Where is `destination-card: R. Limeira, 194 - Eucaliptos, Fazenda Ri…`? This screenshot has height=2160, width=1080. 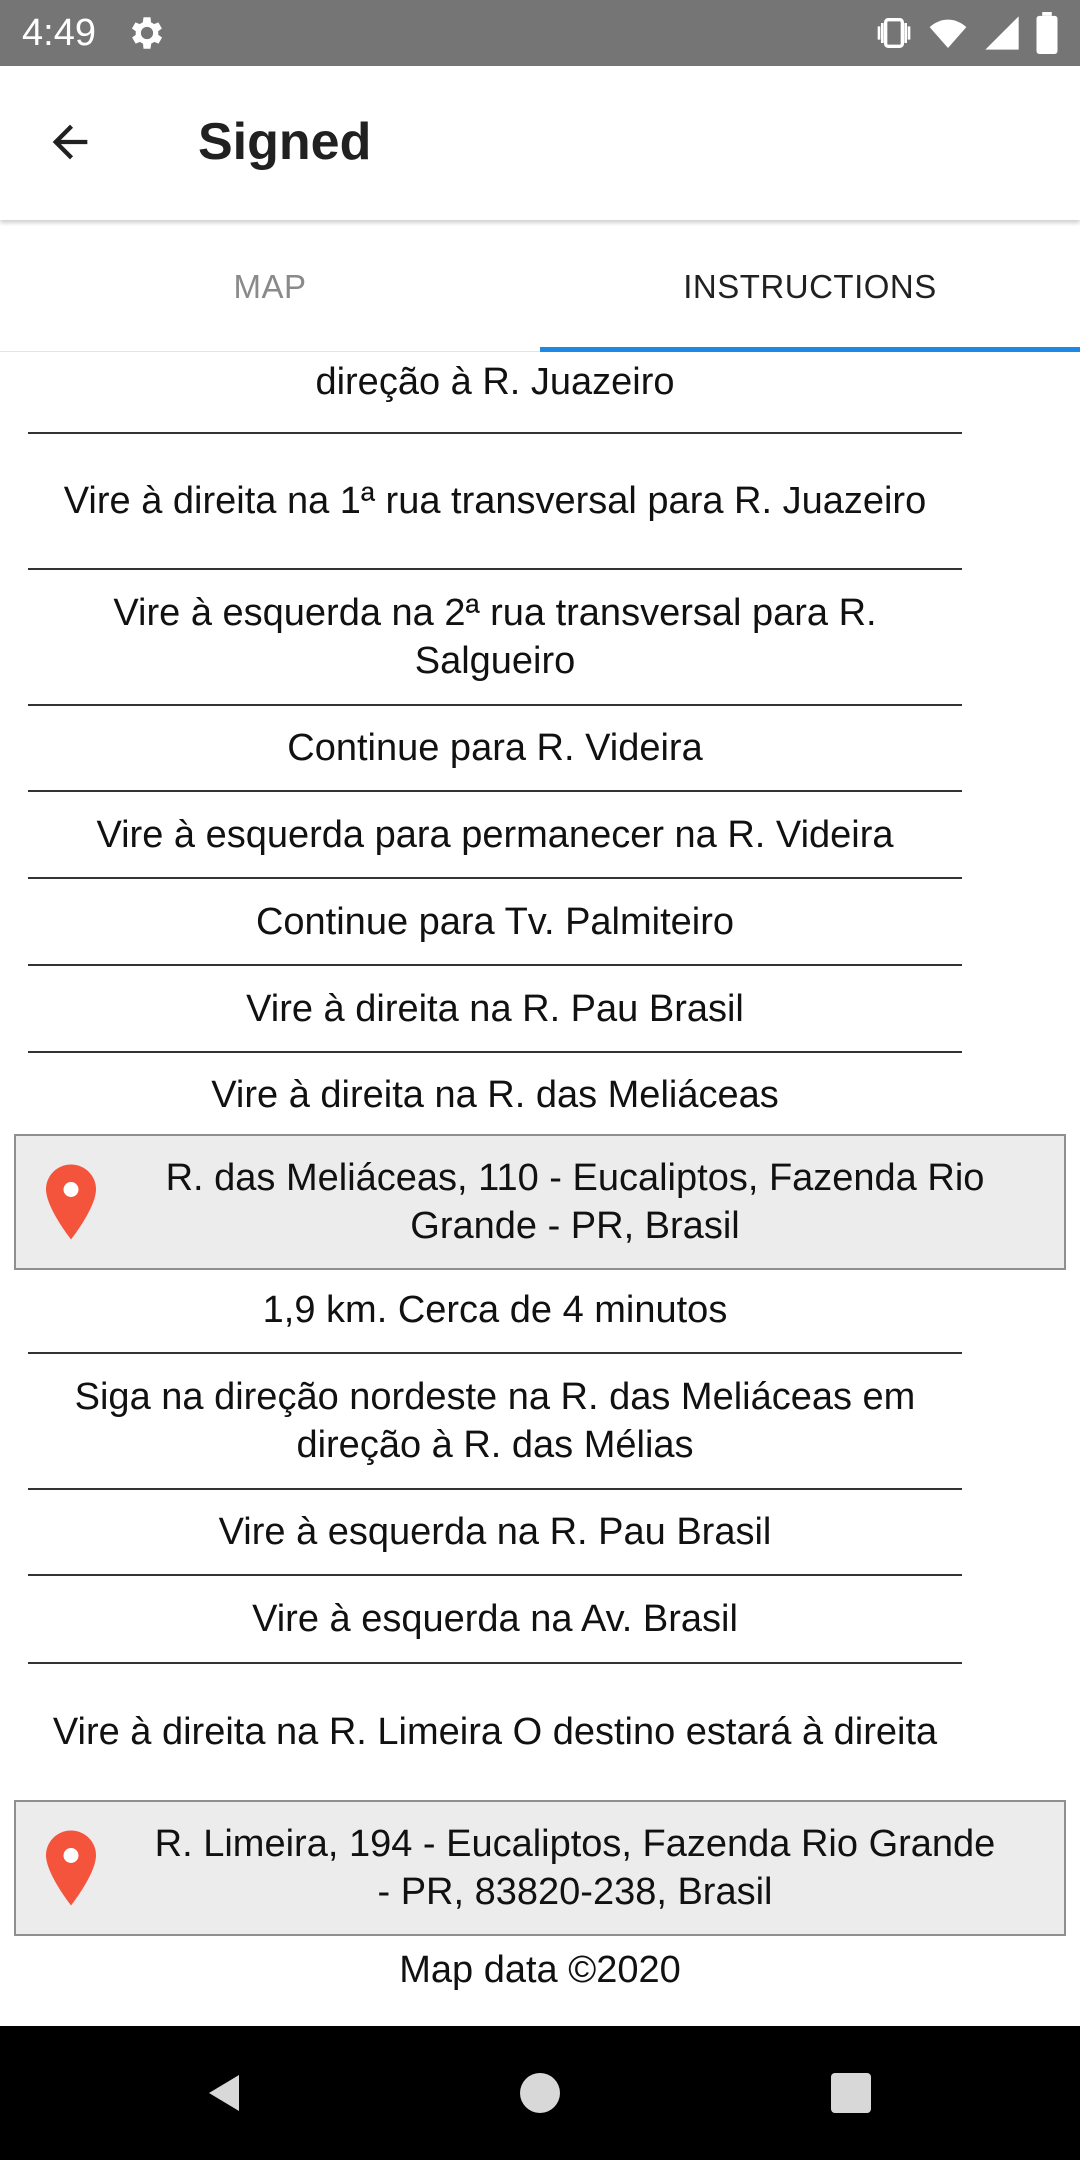
destination-card: R. Limeira, 194 - Eucaliptos, Fazenda Ri… is located at coordinates (540, 1868).